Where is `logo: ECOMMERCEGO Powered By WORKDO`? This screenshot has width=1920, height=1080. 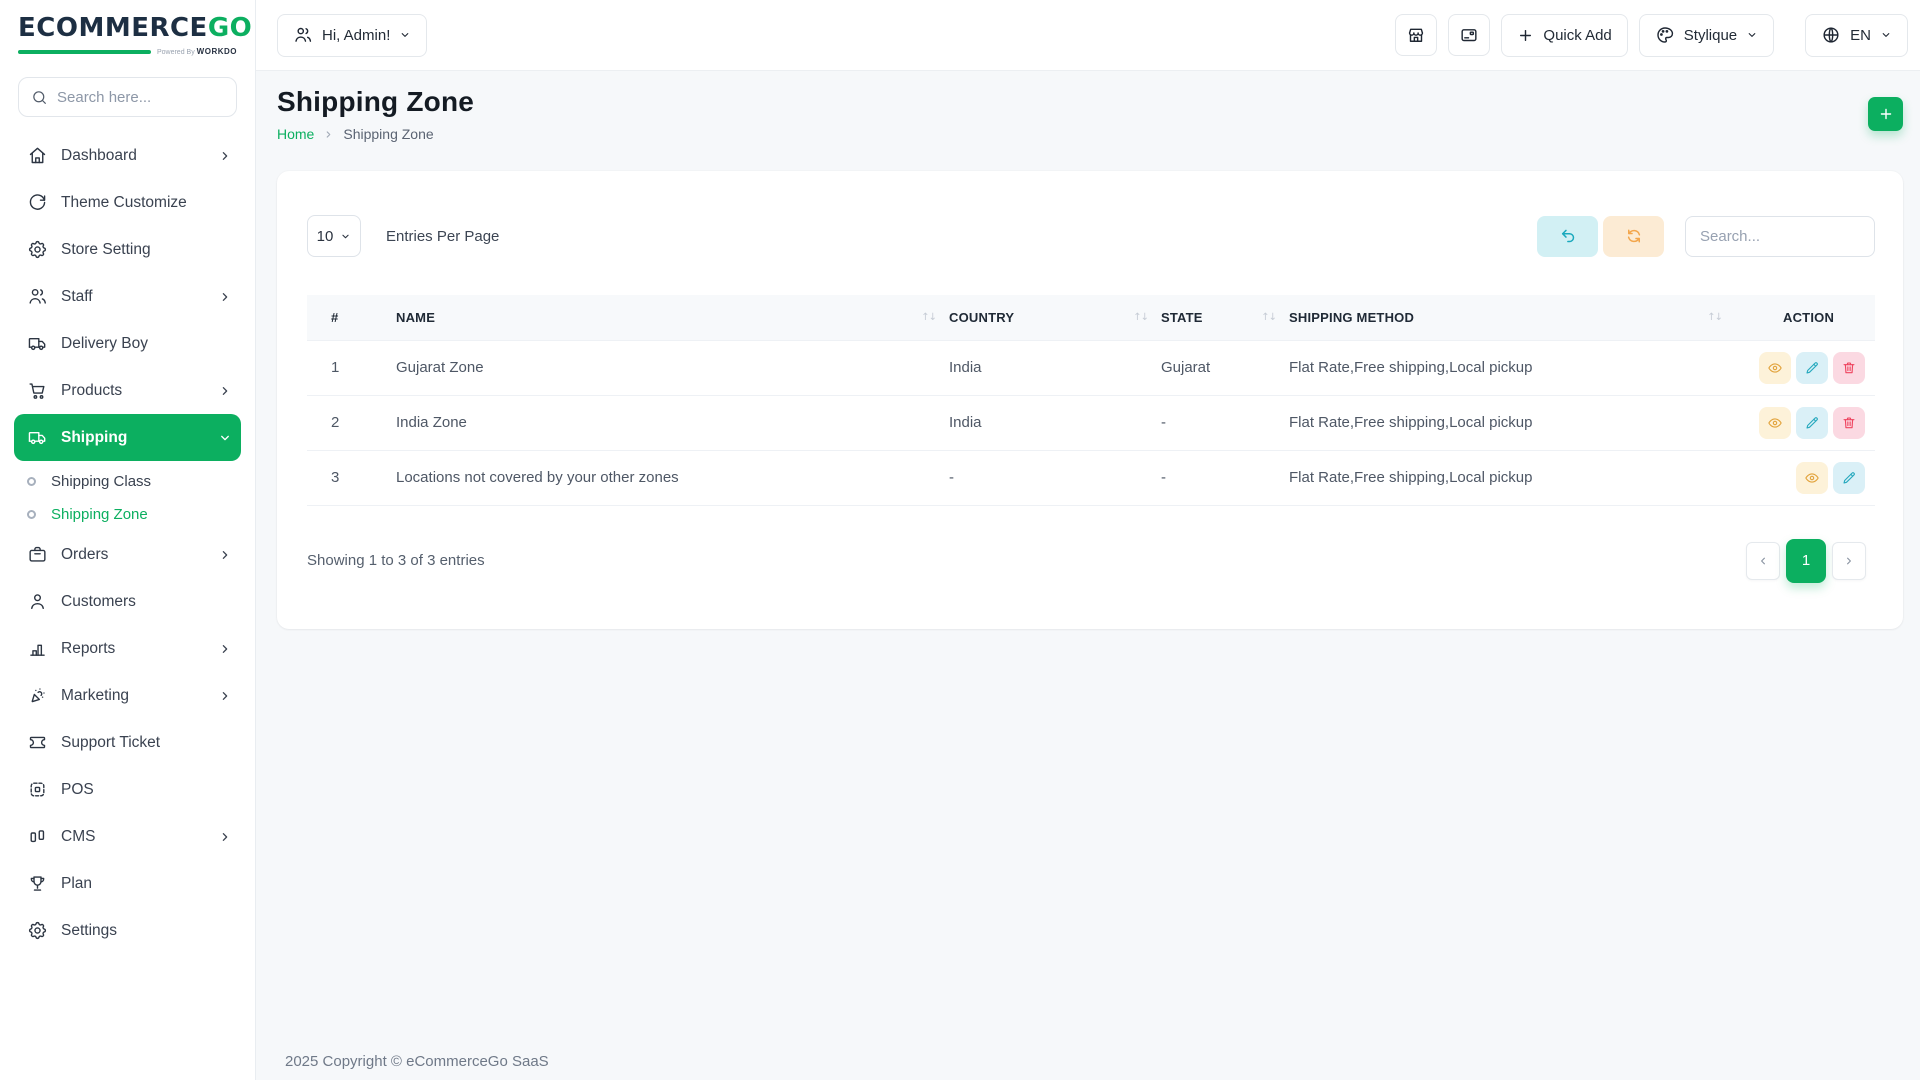
logo: ECOMMERCEGO Powered By WORKDO is located at coordinates (127, 28).